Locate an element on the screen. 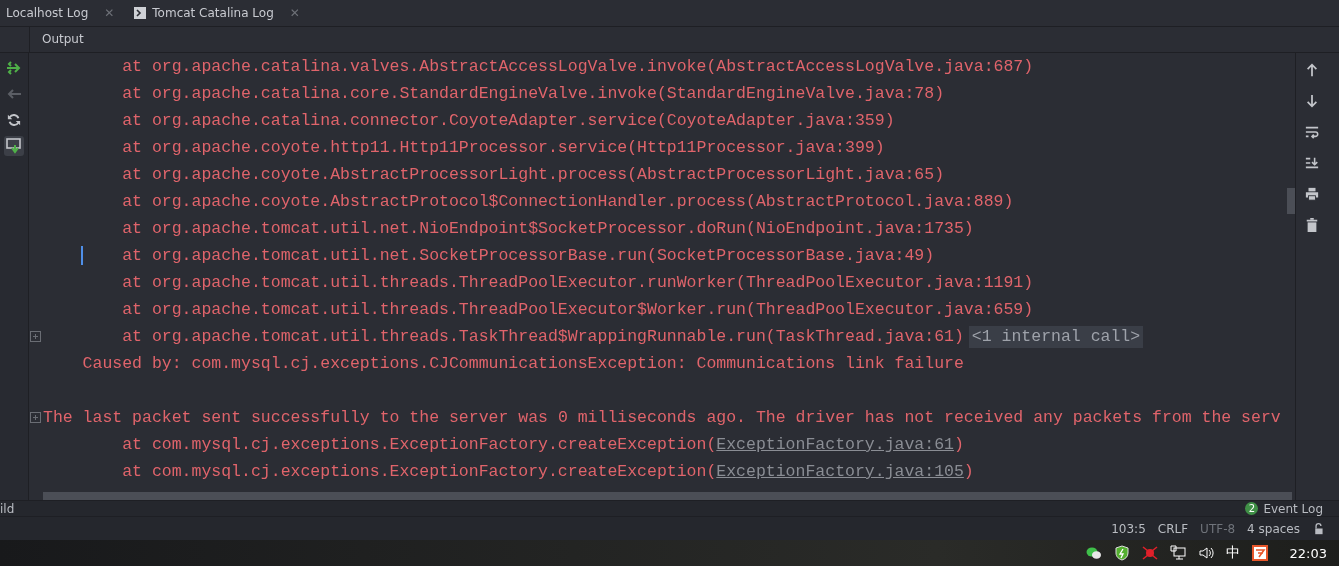 The width and height of the screenshot is (1339, 566). print-icon is located at coordinates (1311, 194).